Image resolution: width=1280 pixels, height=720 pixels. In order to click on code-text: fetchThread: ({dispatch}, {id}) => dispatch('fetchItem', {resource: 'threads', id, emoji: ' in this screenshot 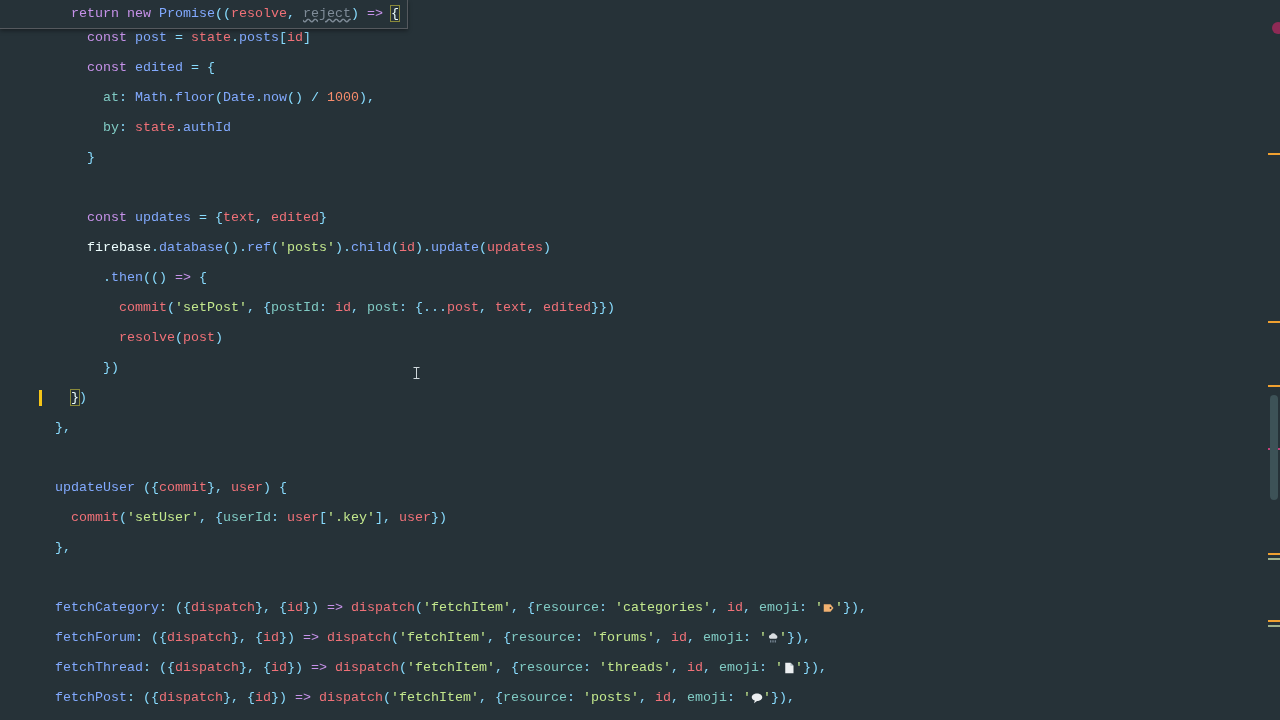, I will do `click(419, 668)`.